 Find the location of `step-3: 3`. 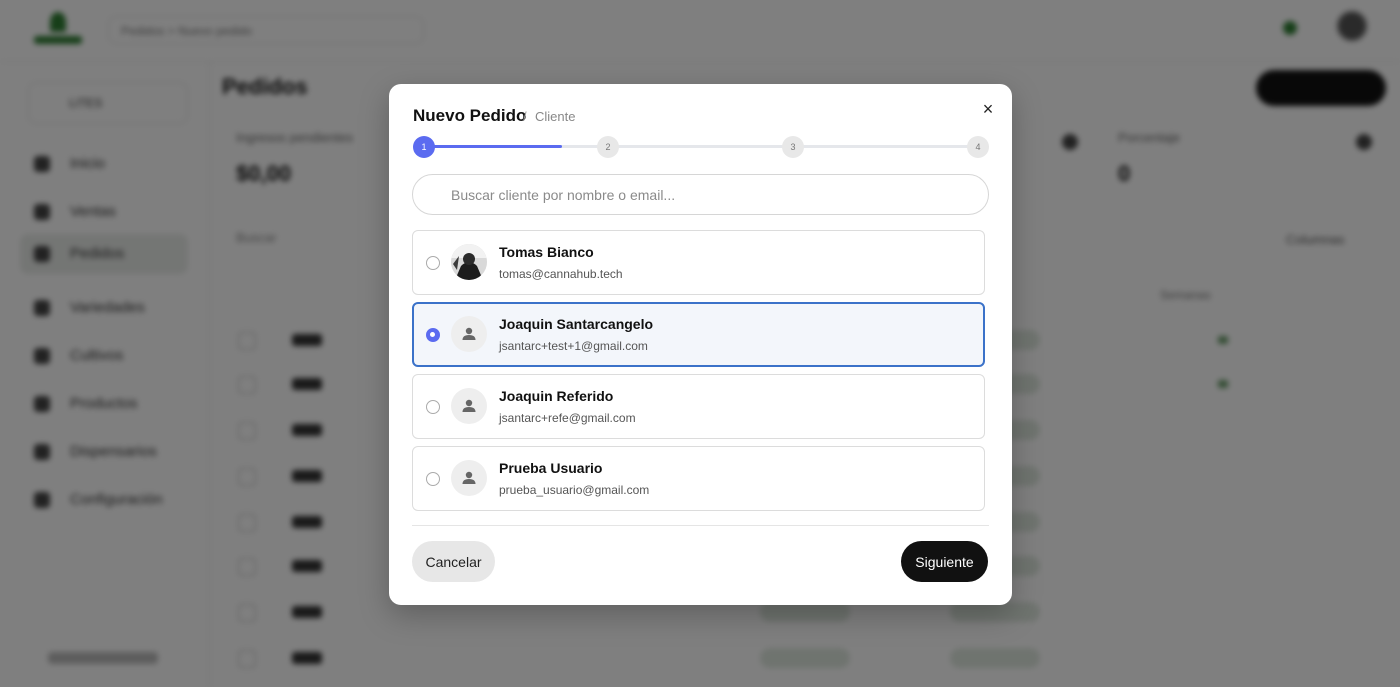

step-3: 3 is located at coordinates (793, 147).